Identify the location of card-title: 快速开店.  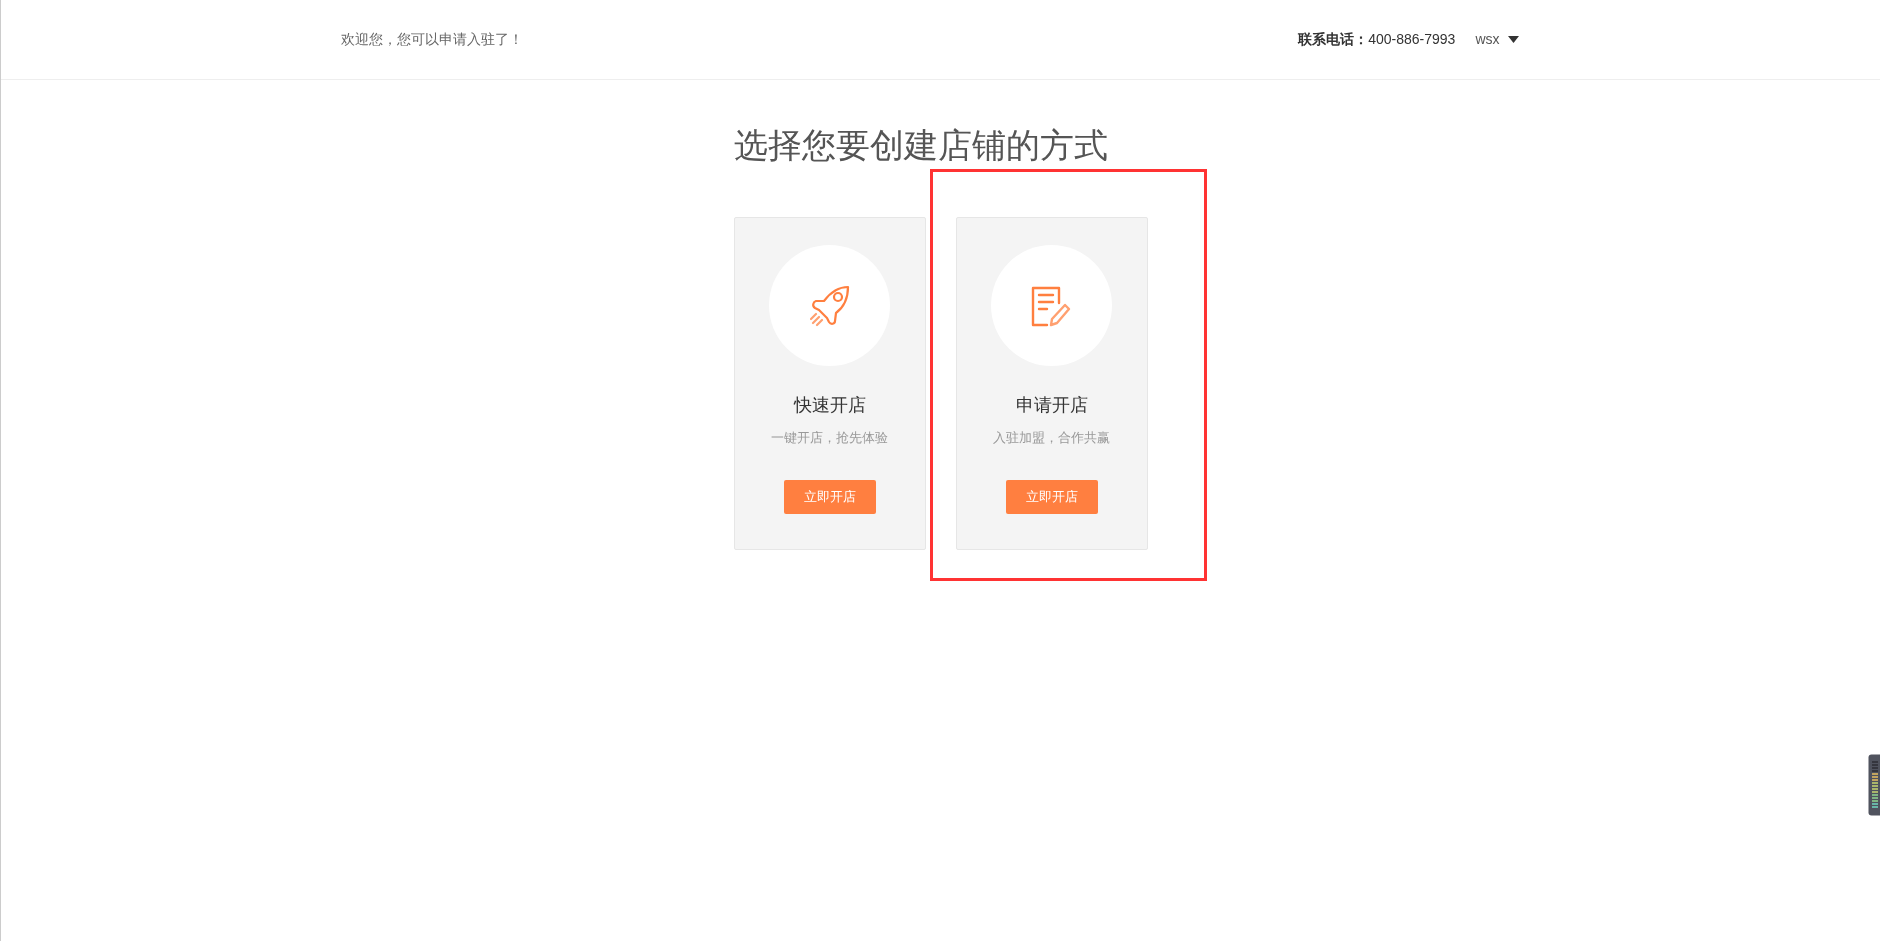
(829, 405).